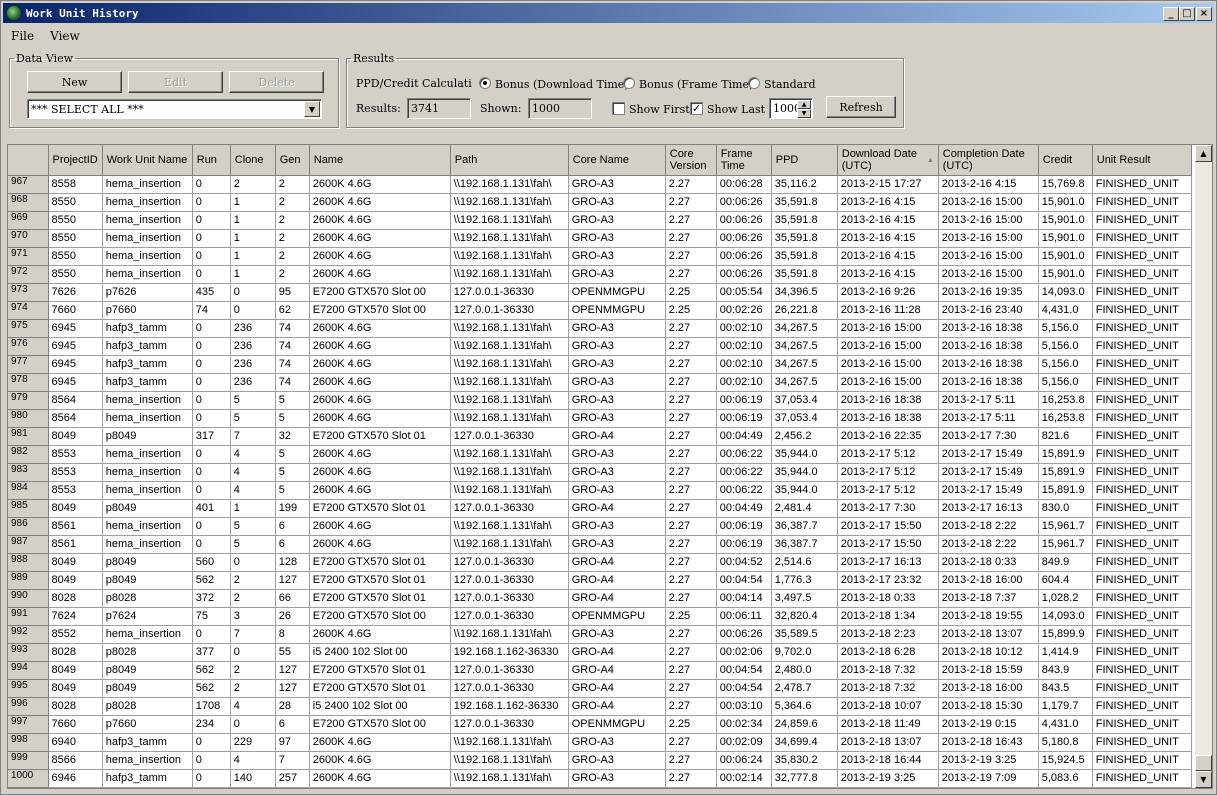 Image resolution: width=1217 pixels, height=795 pixels. Describe the element at coordinates (28, 634) in the screenshot. I see `row-header-row-number: 992` at that location.